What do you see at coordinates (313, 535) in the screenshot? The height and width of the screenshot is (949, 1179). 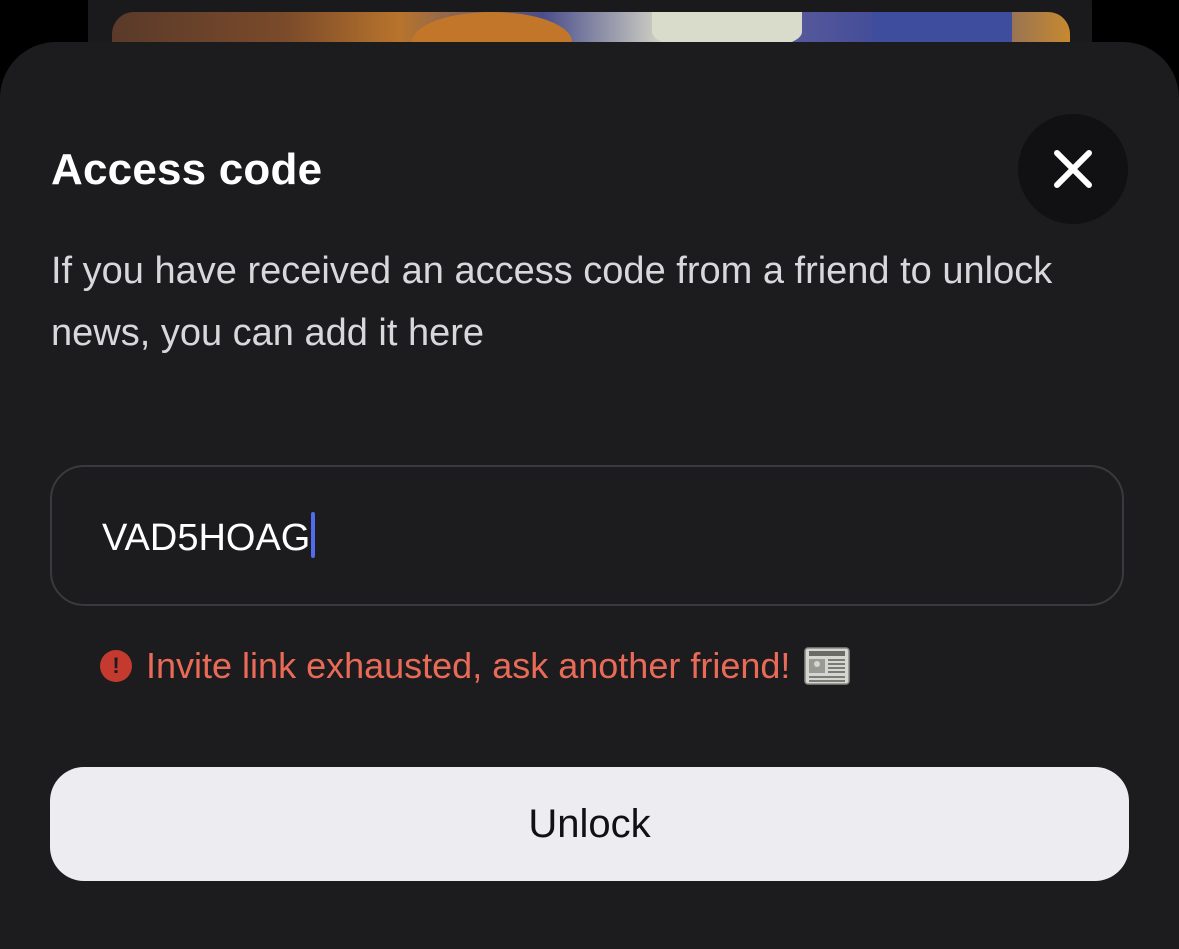 I see `text-caret` at bounding box center [313, 535].